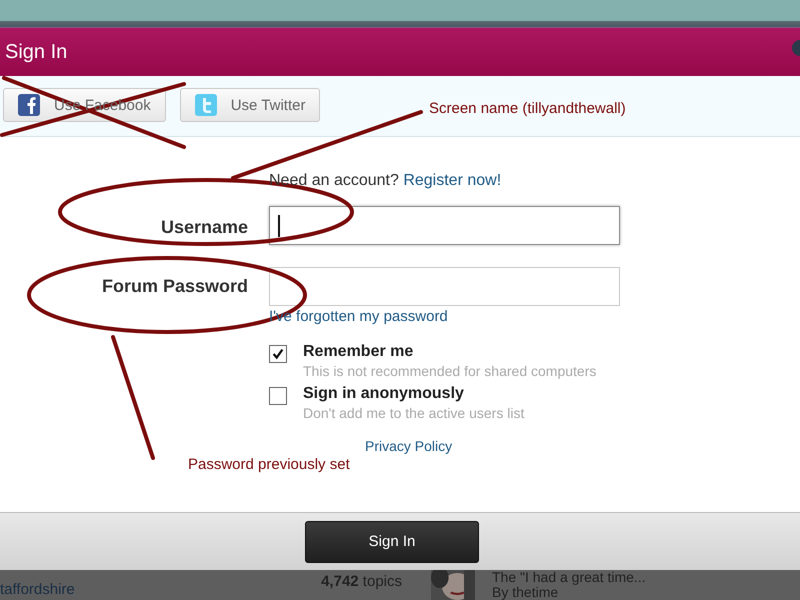 Image resolution: width=800 pixels, height=600 pixels. What do you see at coordinates (452, 180) in the screenshot?
I see `register-link: Register now!` at bounding box center [452, 180].